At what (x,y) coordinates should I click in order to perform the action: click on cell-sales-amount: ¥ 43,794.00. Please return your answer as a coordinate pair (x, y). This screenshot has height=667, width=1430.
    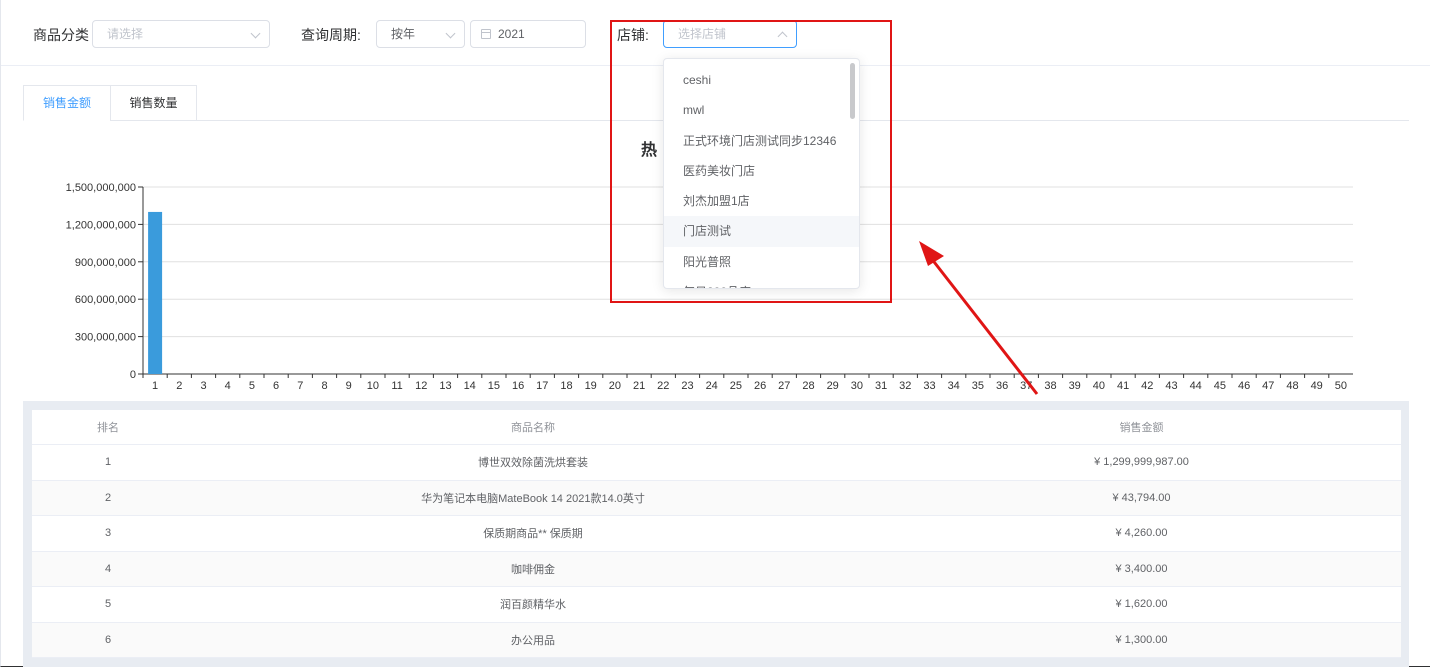
    Looking at the image, I should click on (1141, 497).